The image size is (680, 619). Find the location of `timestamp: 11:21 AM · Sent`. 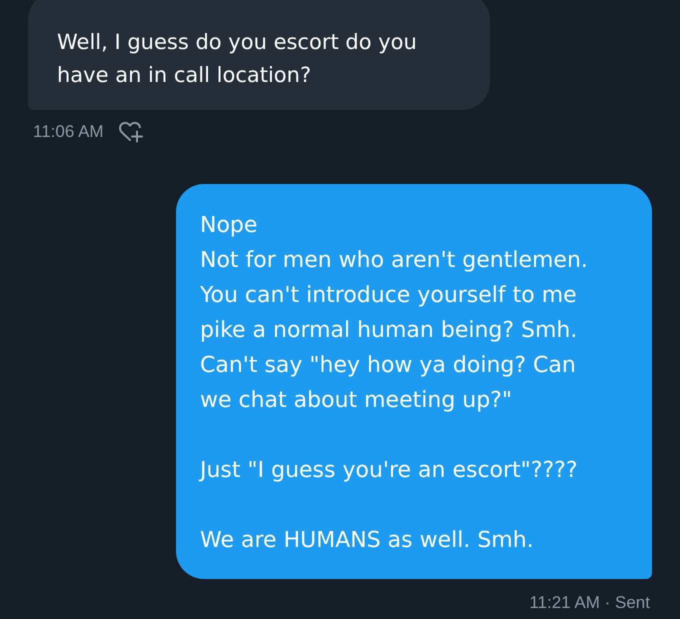

timestamp: 11:21 AM · Sent is located at coordinates (589, 603).